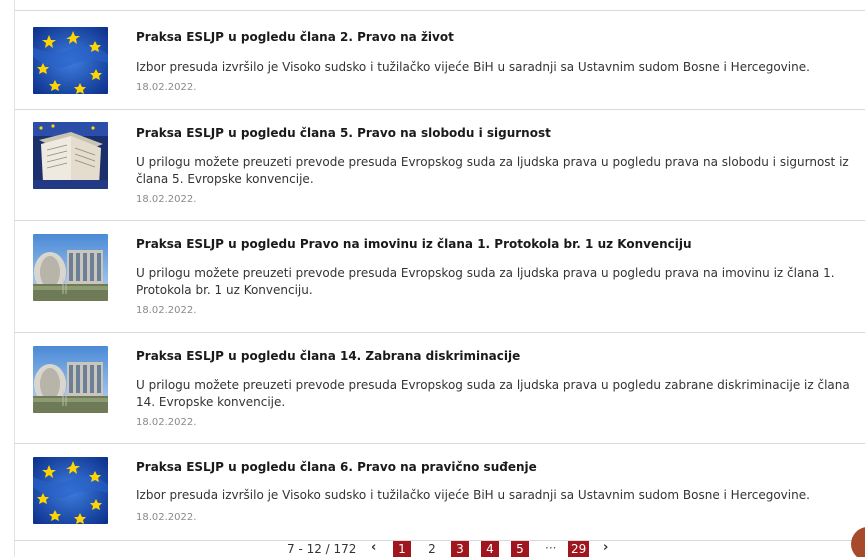 This screenshot has width=865, height=557. What do you see at coordinates (520, 549) in the screenshot?
I see `page-link-5: 5` at bounding box center [520, 549].